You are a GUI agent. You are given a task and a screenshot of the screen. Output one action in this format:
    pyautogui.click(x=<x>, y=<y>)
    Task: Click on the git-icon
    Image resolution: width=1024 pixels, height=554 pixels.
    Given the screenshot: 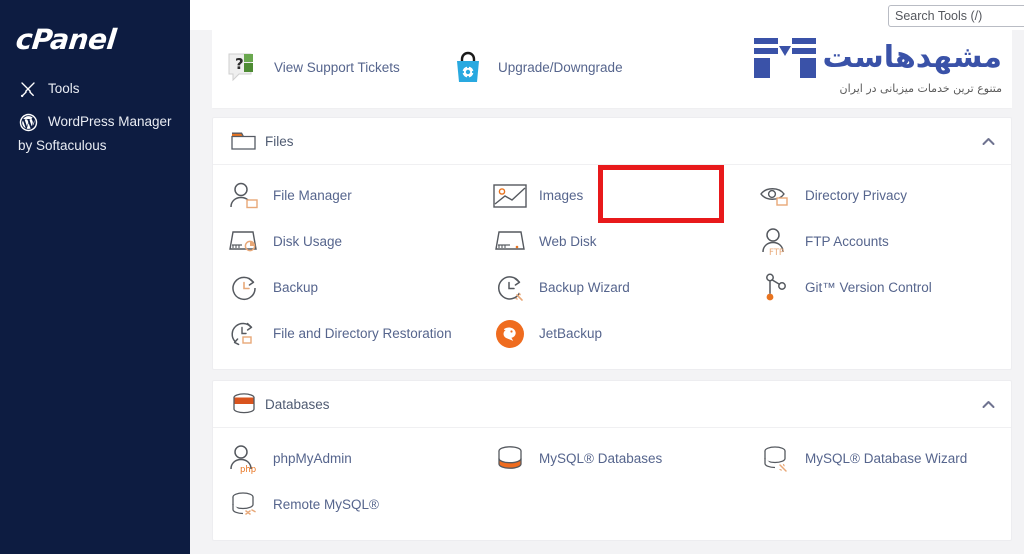 What is the action you would take?
    pyautogui.click(x=776, y=288)
    